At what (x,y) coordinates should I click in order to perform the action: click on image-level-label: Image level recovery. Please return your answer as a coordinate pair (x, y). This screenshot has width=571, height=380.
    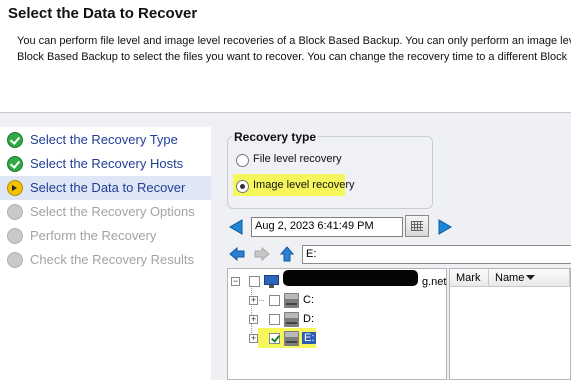
    Looking at the image, I should click on (304, 185).